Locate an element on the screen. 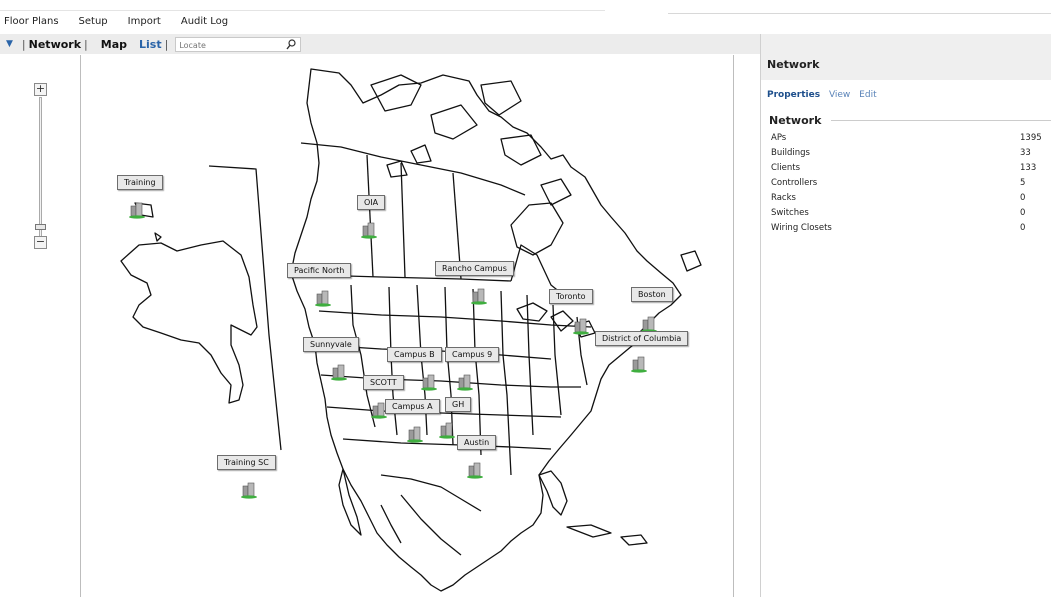  property-value: 133 is located at coordinates (1028, 168).